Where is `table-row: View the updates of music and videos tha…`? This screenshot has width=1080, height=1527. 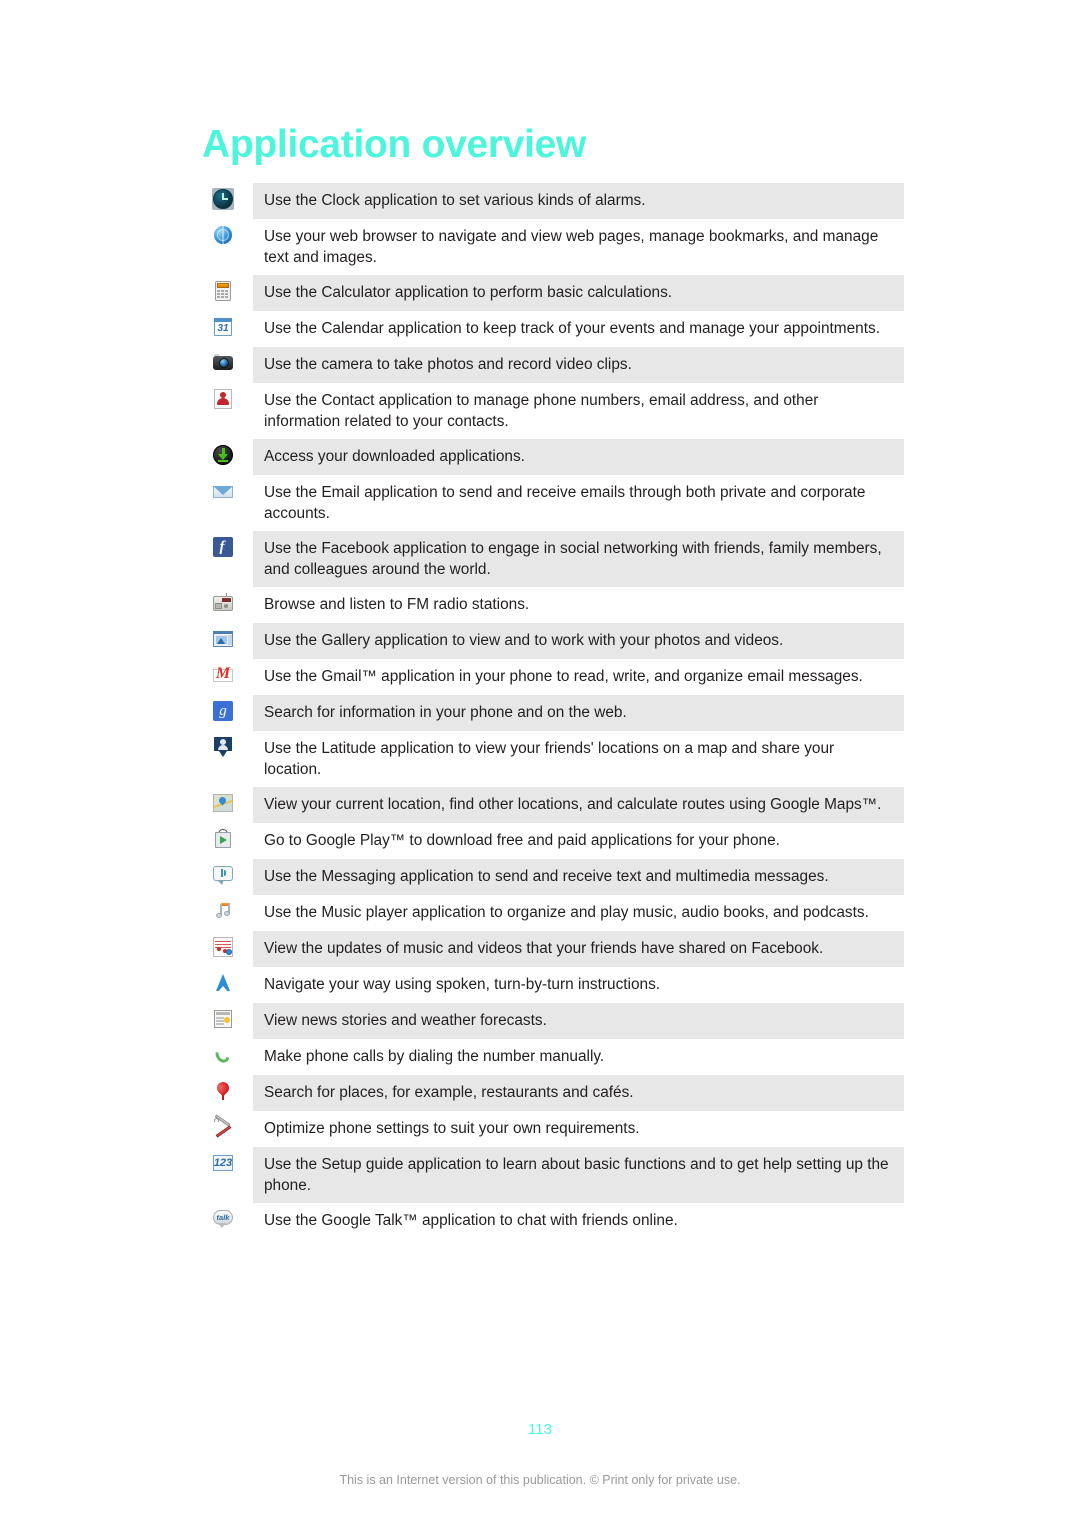 table-row: View the updates of music and videos tha… is located at coordinates (554, 949).